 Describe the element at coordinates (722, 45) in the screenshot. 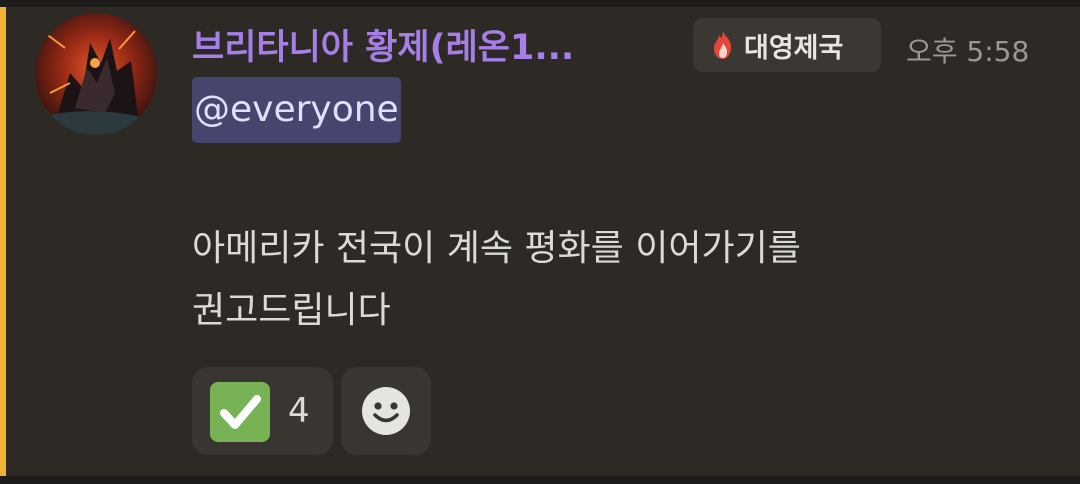

I see `fire-emoji-icon` at that location.